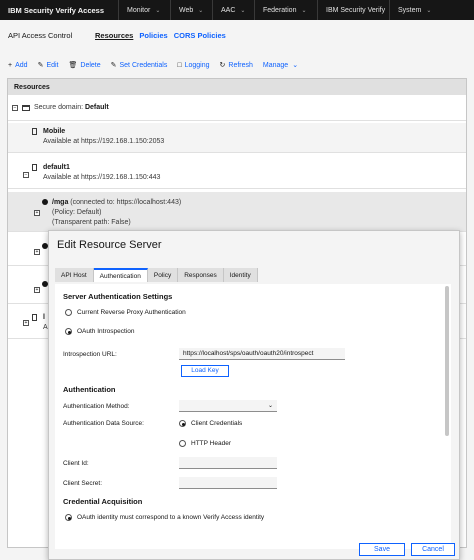  I want to click on server-detail: Available at https://192.168.1.150:443, so click(102, 177).